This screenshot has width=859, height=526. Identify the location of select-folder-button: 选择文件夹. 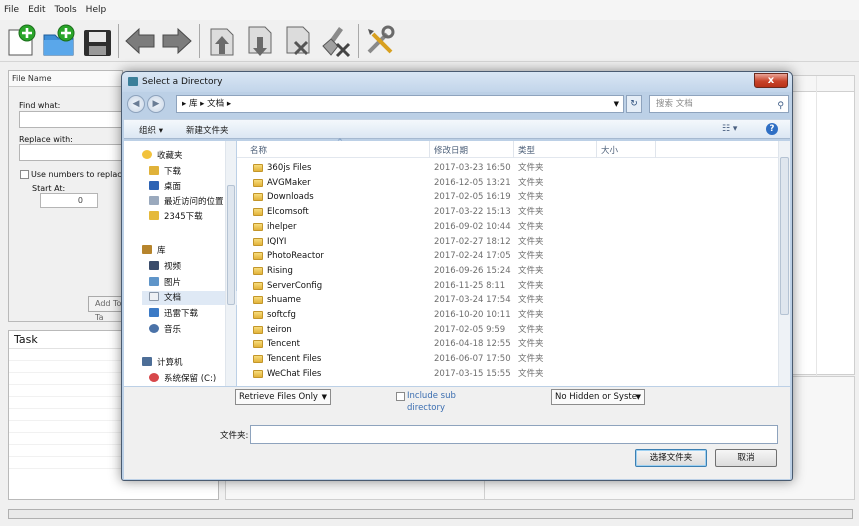
(671, 458).